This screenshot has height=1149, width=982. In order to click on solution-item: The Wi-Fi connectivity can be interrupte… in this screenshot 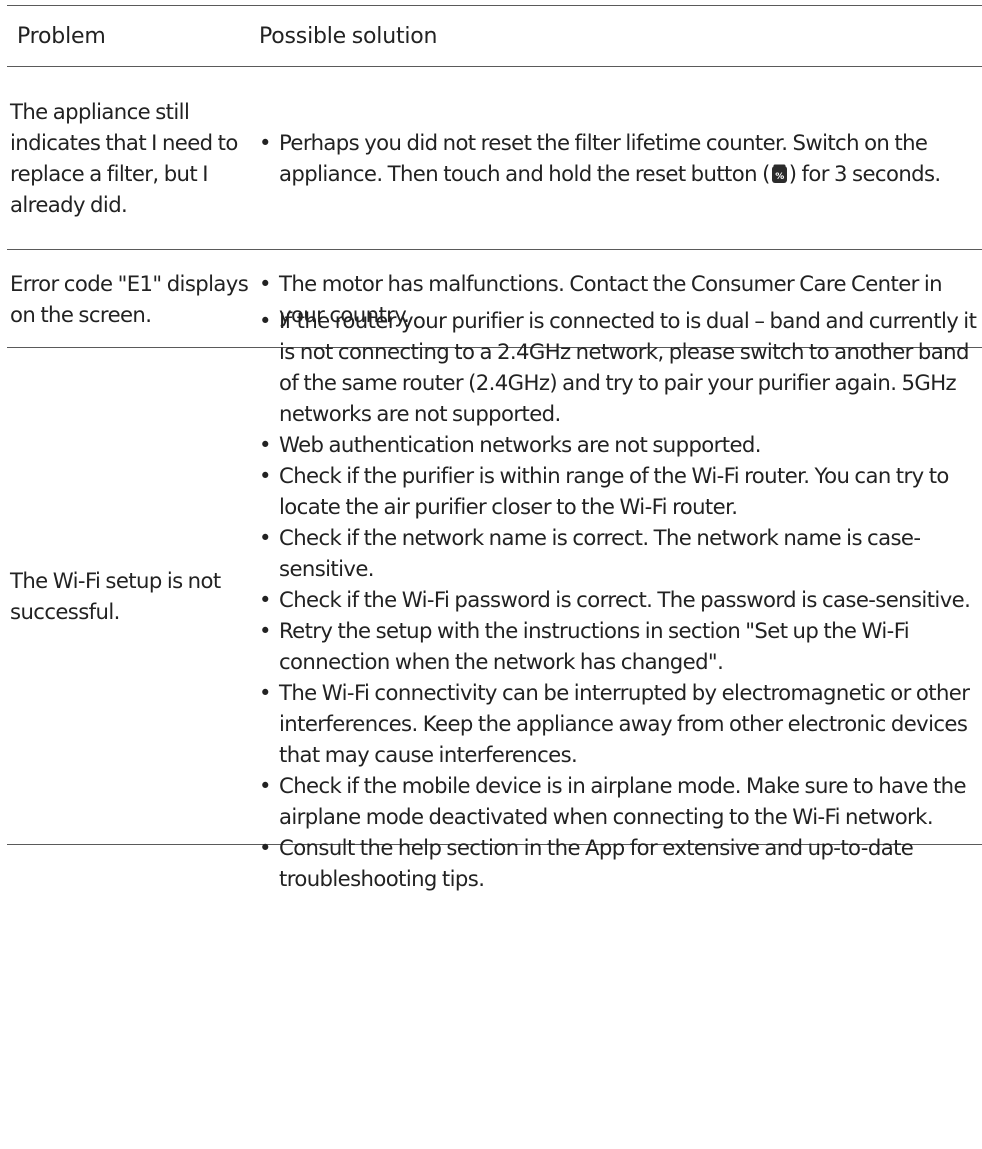, I will do `click(620, 723)`.